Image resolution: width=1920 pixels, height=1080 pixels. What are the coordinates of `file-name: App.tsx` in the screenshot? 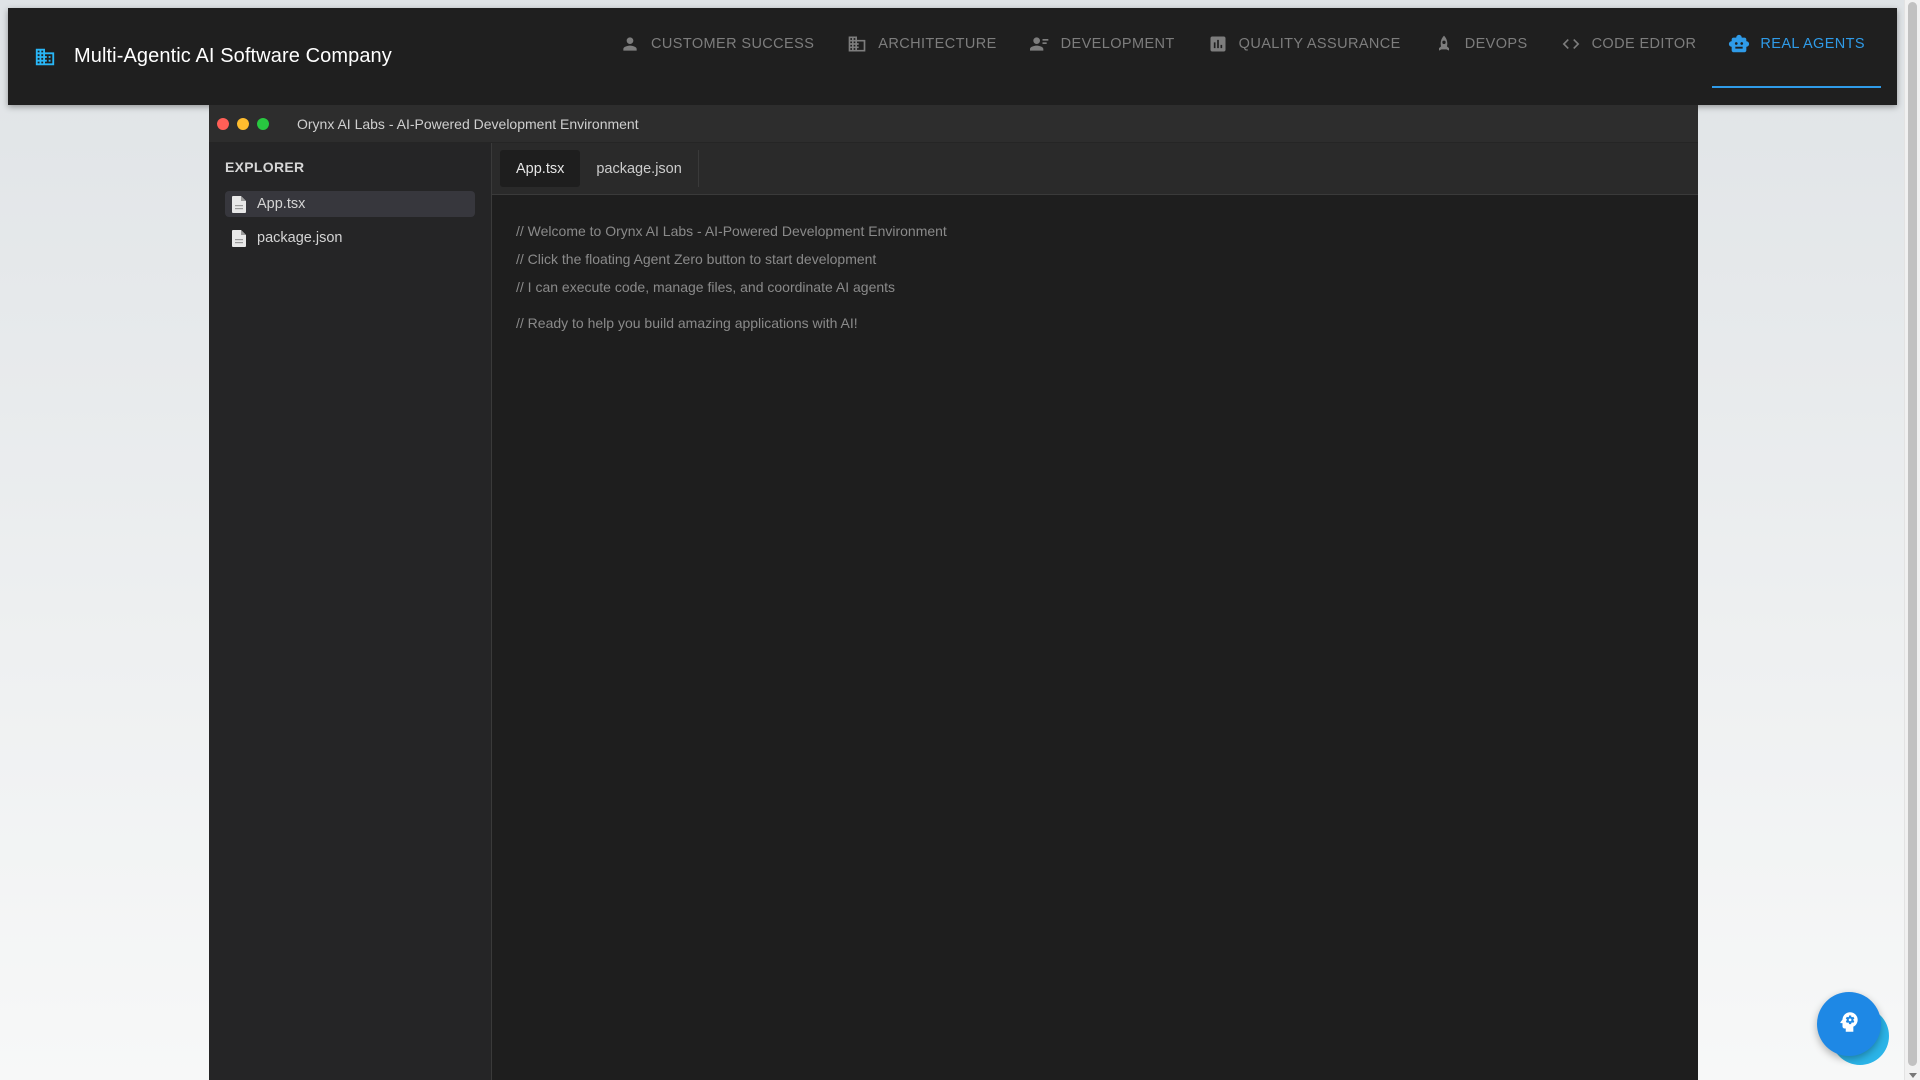 It's located at (281, 204).